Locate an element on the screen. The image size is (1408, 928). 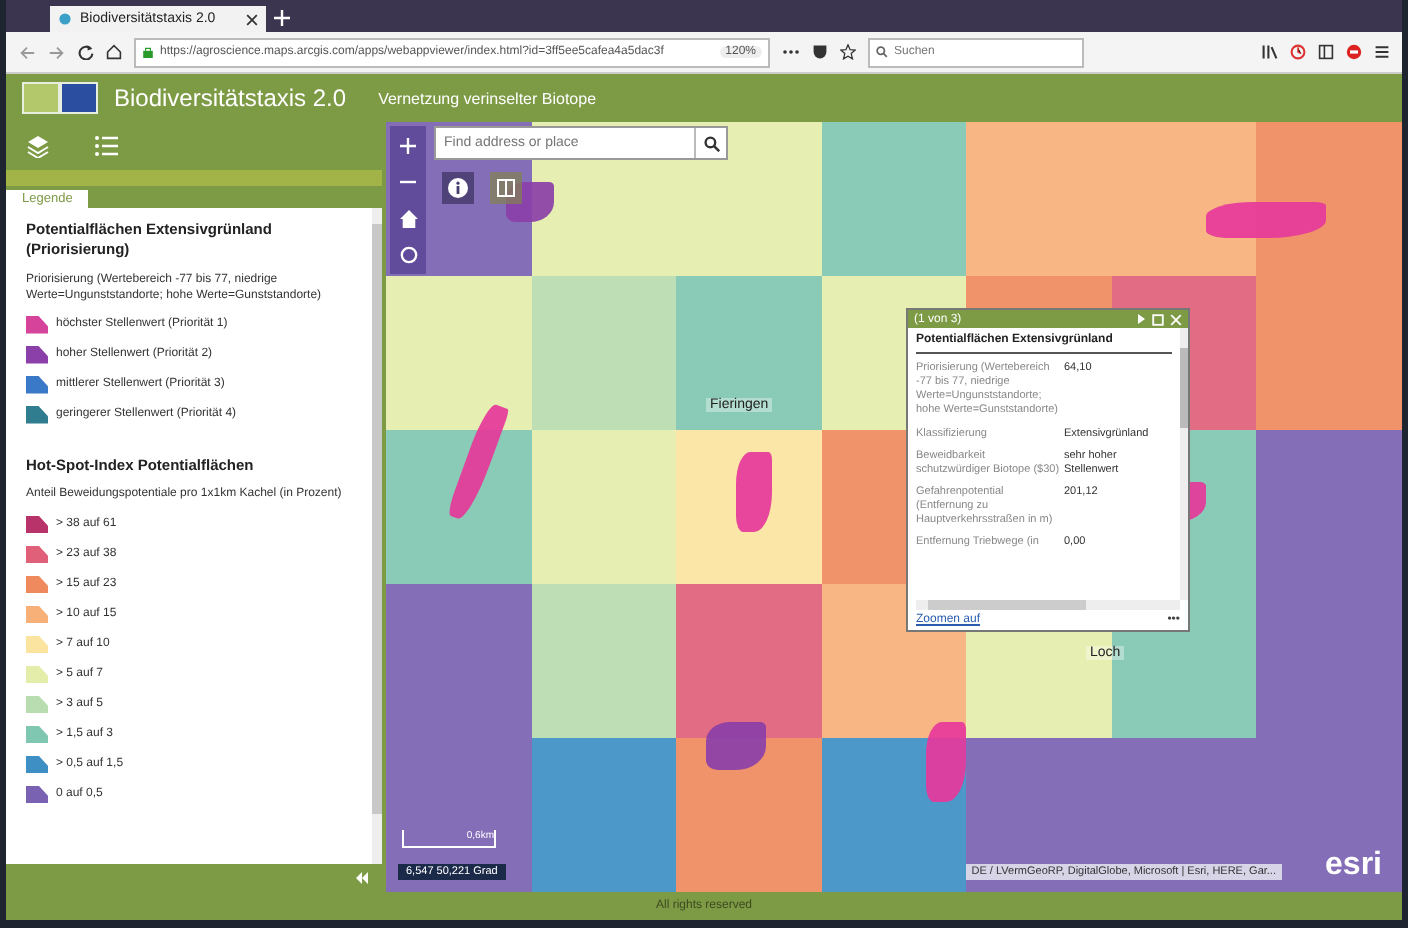
list-icon is located at coordinates (106, 146).